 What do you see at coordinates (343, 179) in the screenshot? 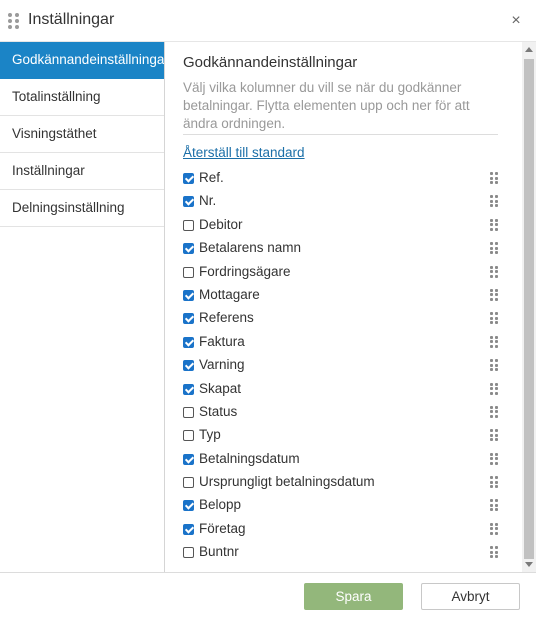
I see `column-row: Ref.` at bounding box center [343, 179].